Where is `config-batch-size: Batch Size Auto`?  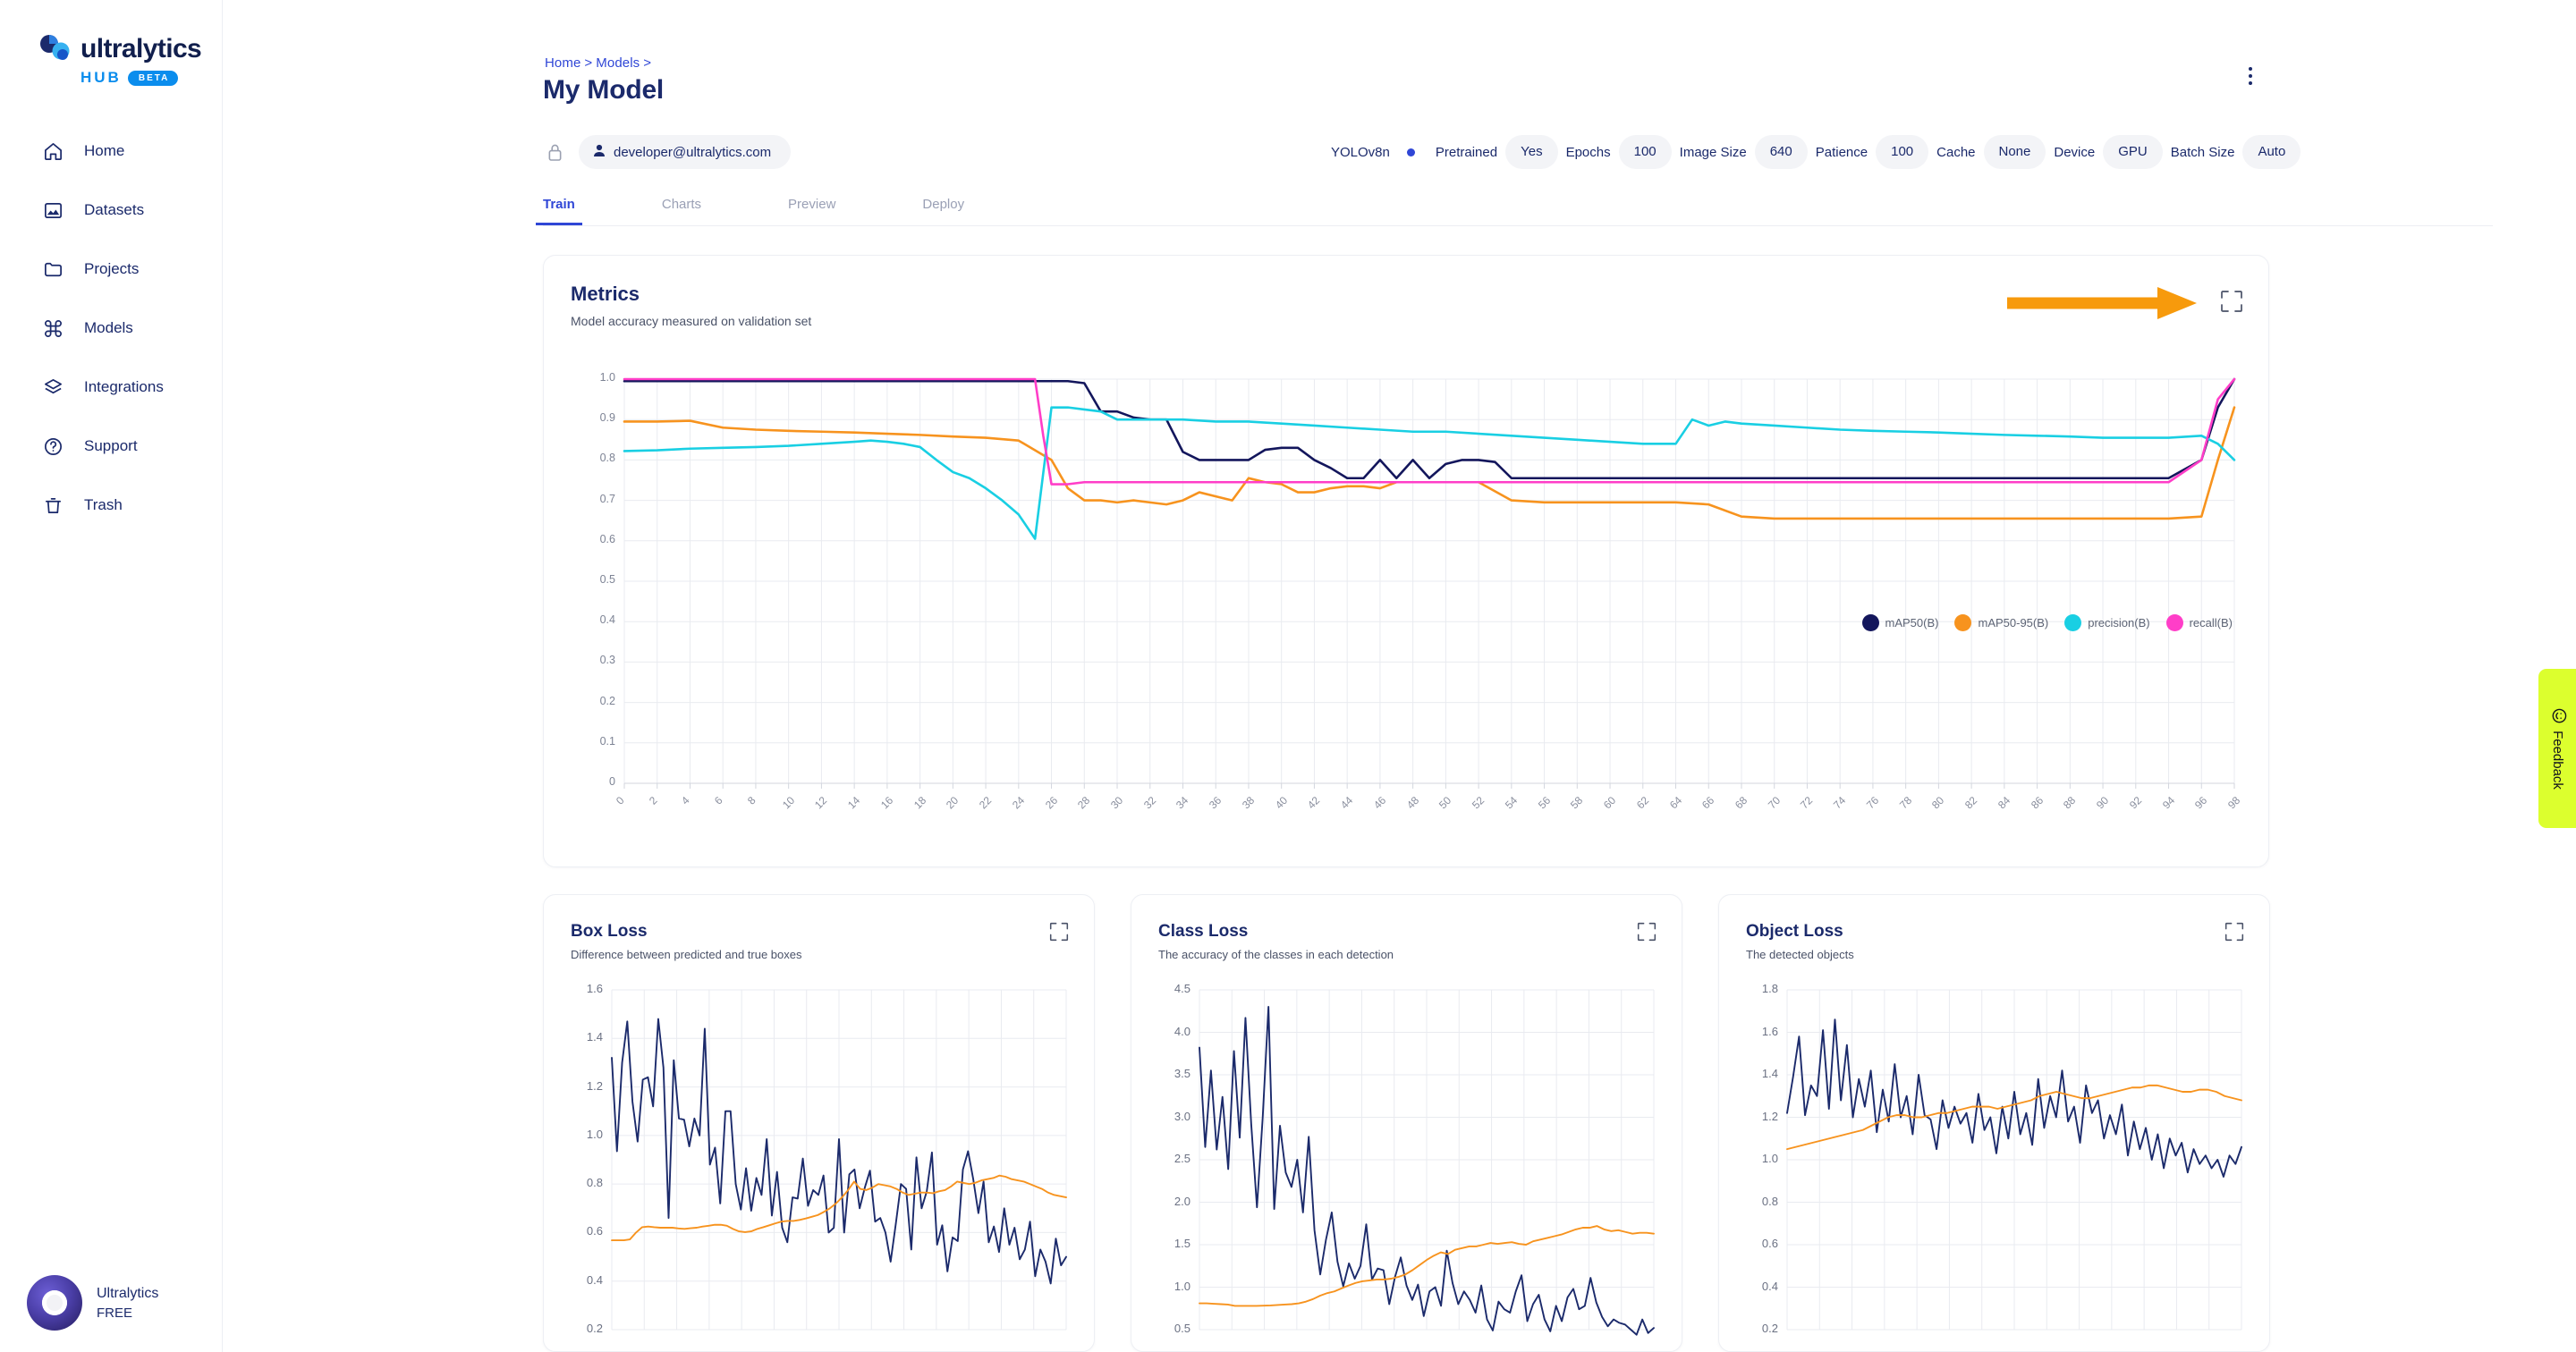
config-batch-size: Batch Size Auto is located at coordinates (2232, 152).